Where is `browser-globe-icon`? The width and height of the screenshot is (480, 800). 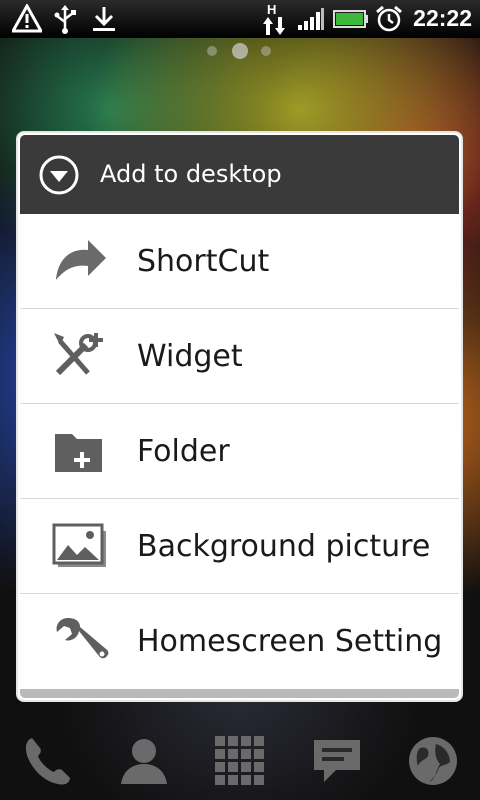
browser-globe-icon is located at coordinates (433, 761).